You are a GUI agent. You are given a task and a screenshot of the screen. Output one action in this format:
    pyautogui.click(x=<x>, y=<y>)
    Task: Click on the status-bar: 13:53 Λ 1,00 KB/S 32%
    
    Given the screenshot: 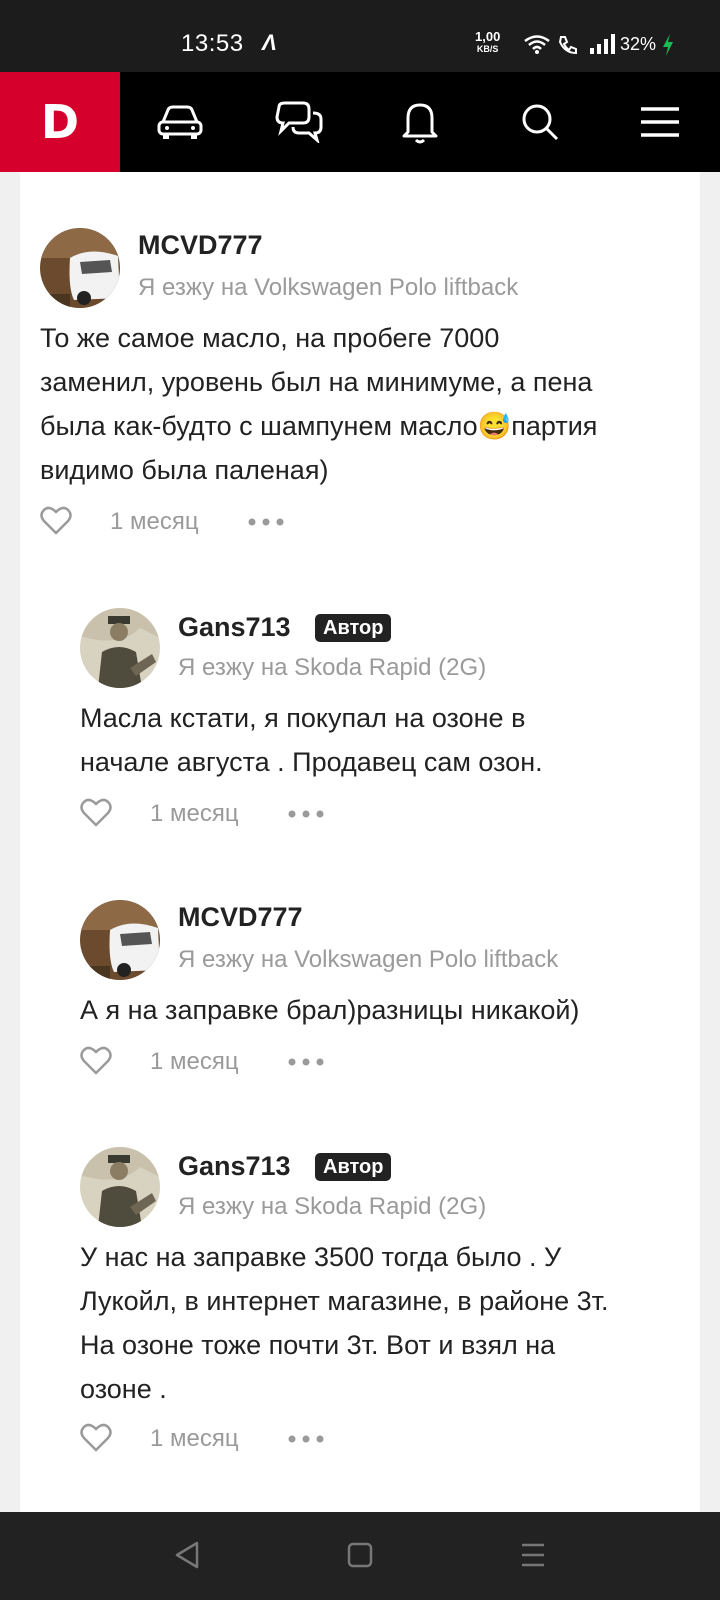 What is the action you would take?
    pyautogui.click(x=360, y=36)
    